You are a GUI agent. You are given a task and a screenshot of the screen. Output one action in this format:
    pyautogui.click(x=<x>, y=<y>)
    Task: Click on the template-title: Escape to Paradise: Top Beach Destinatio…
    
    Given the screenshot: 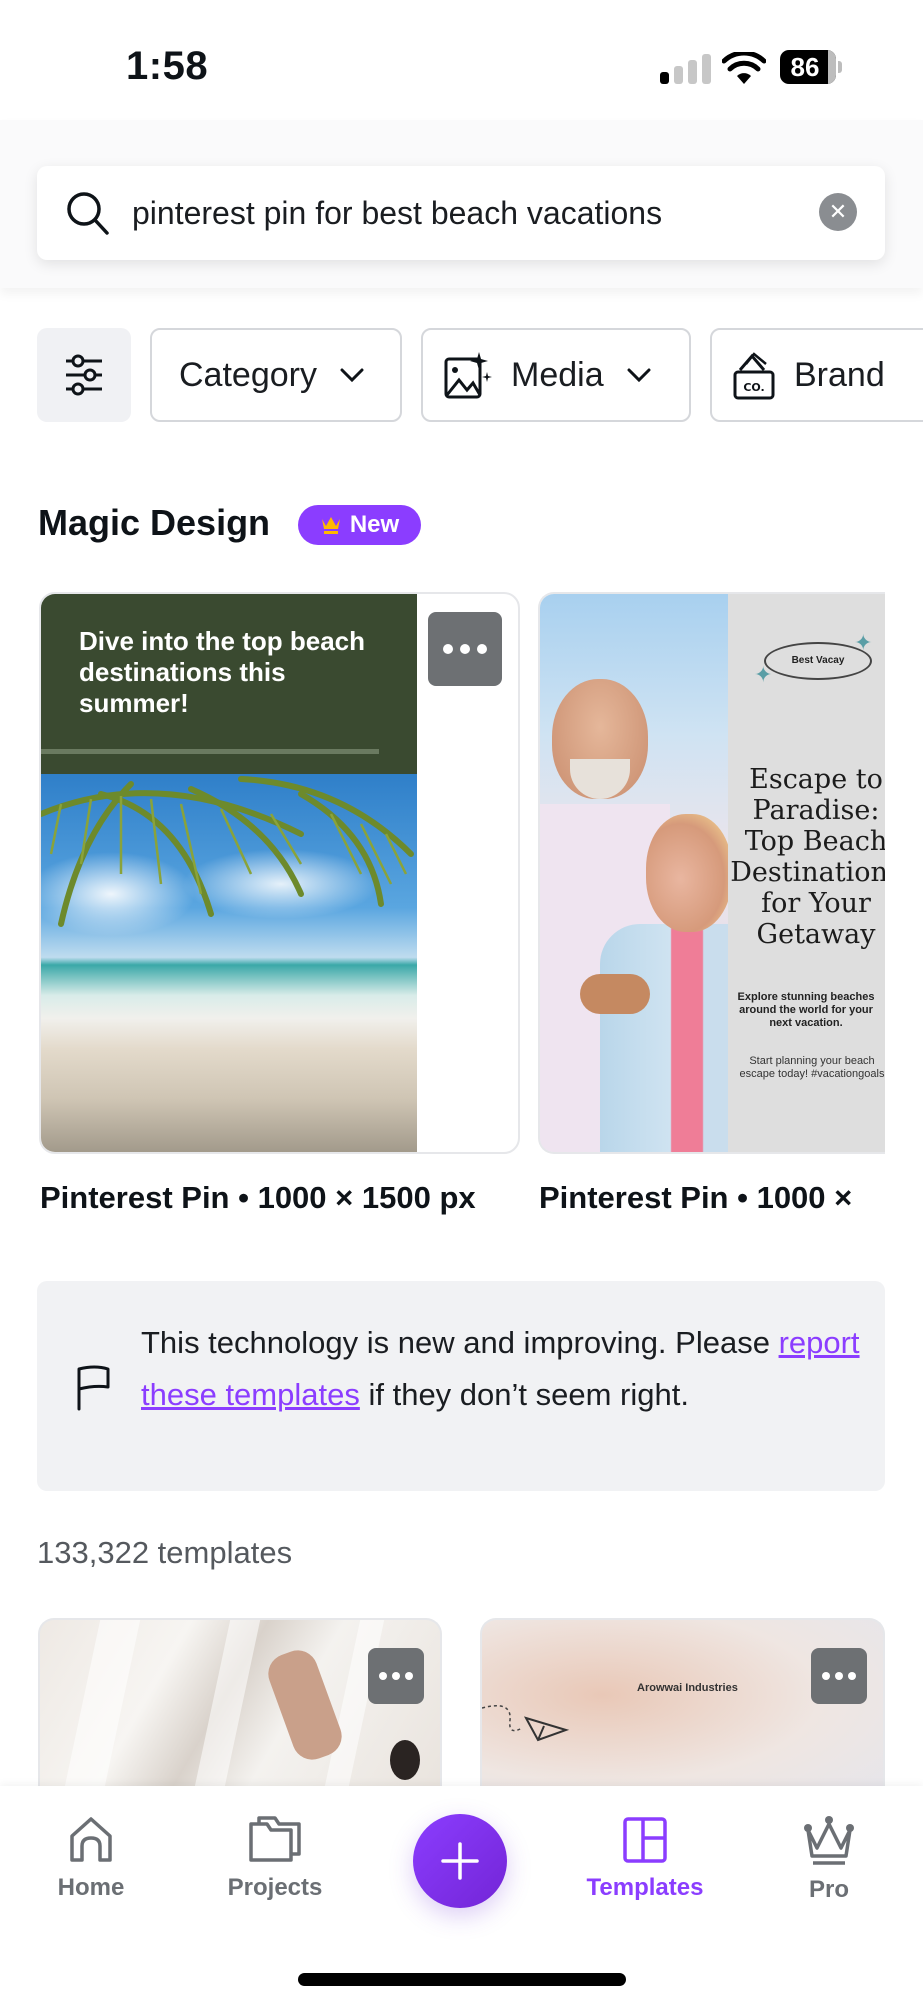 What is the action you would take?
    pyautogui.click(x=807, y=857)
    